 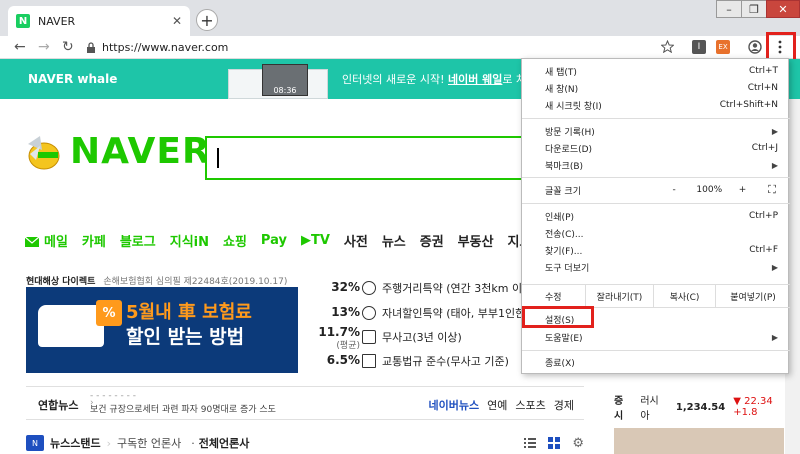 What do you see at coordinates (115, 151) in the screenshot?
I see `naver-logo: NAVER` at bounding box center [115, 151].